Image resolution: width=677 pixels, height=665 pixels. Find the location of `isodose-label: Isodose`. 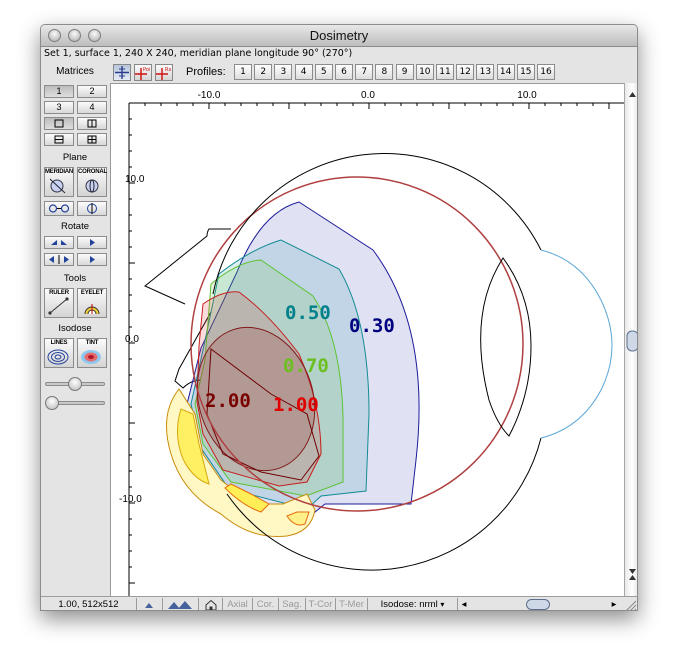

isodose-label: Isodose is located at coordinates (75, 328).